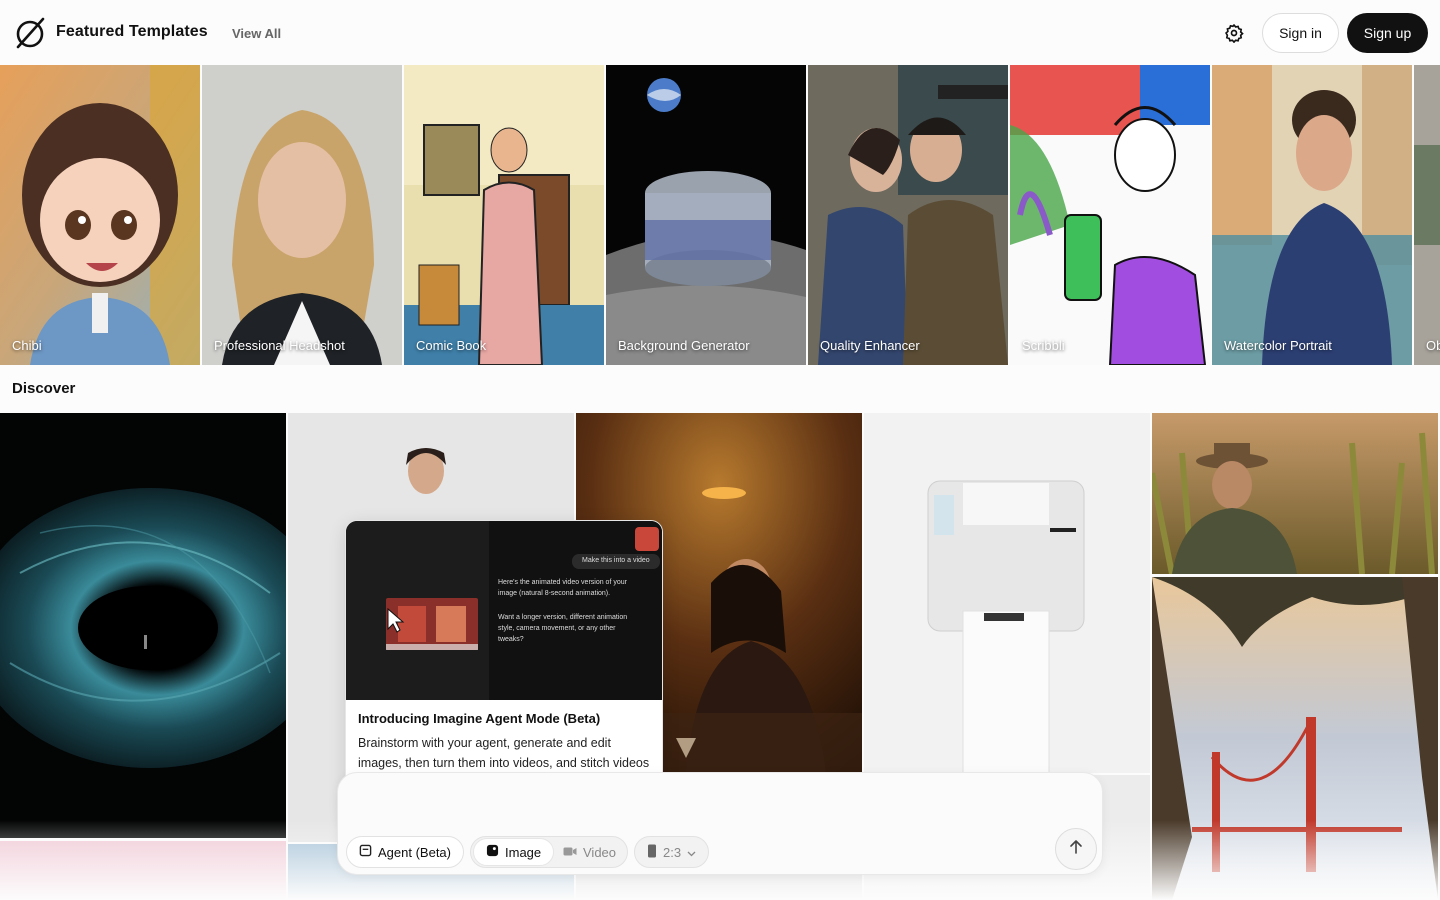  I want to click on video-mode-button: Video, so click(589, 852).